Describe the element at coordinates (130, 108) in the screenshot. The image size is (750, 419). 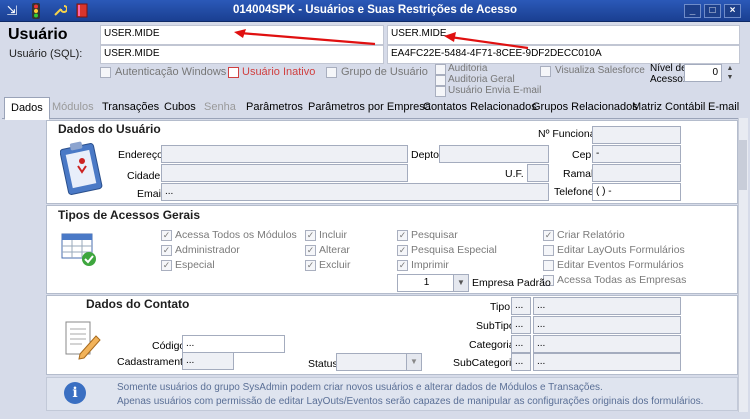
I see `tab-transacoes: Transações` at that location.